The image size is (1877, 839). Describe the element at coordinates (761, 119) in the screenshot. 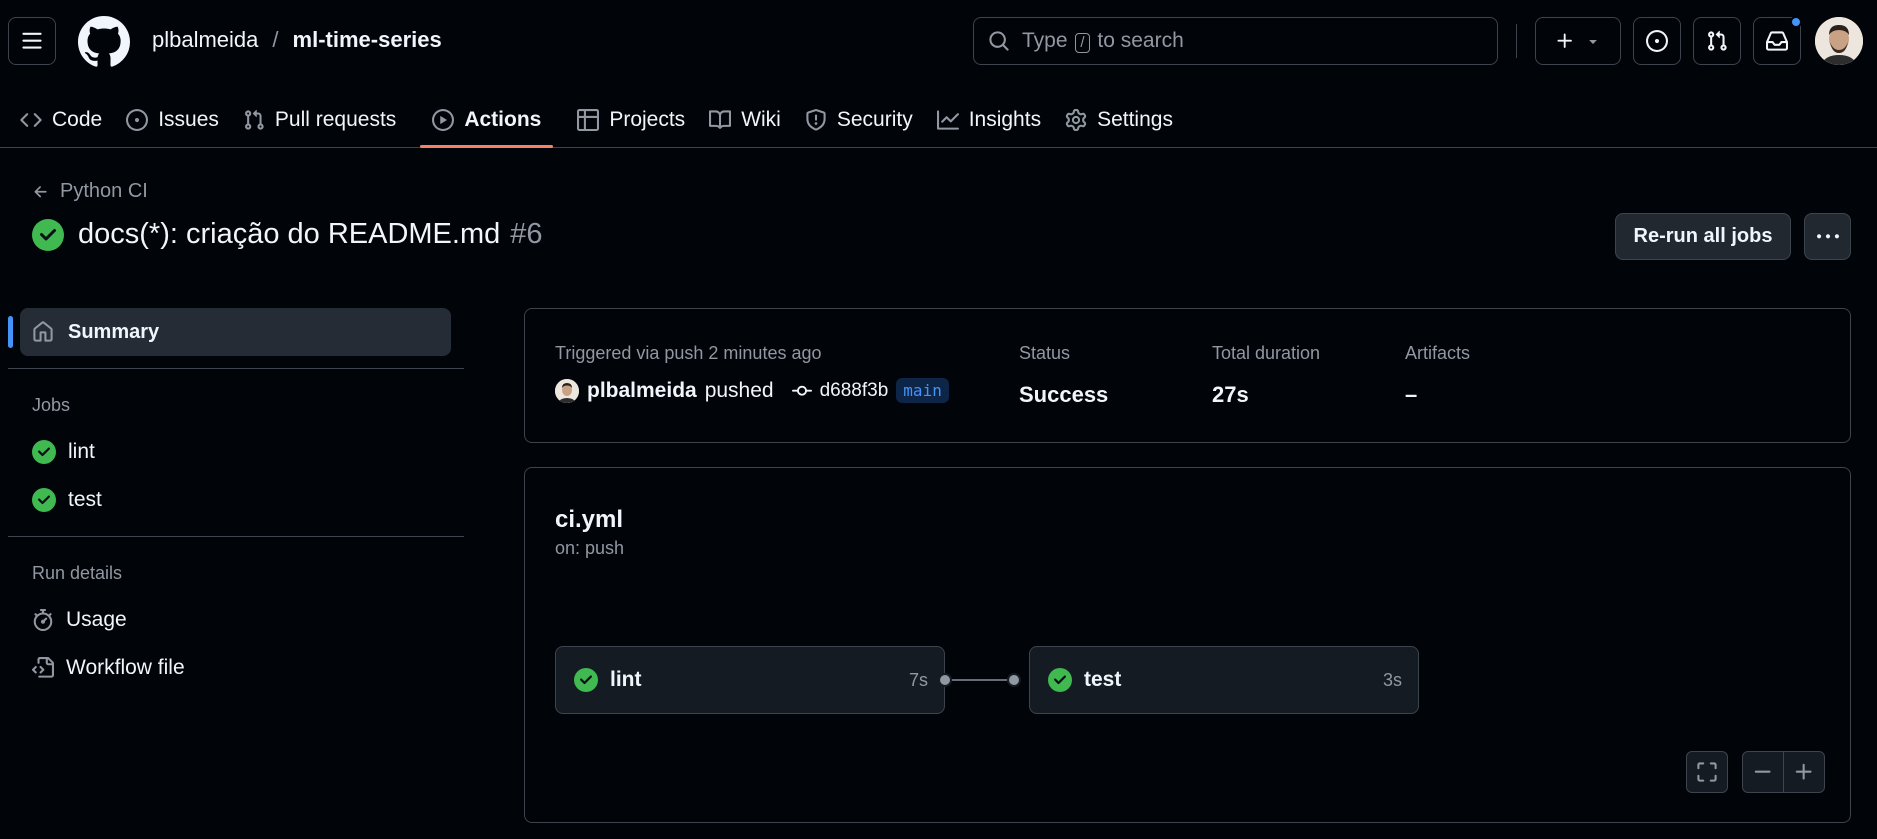

I see `tab-wiki-label: Wiki` at that location.